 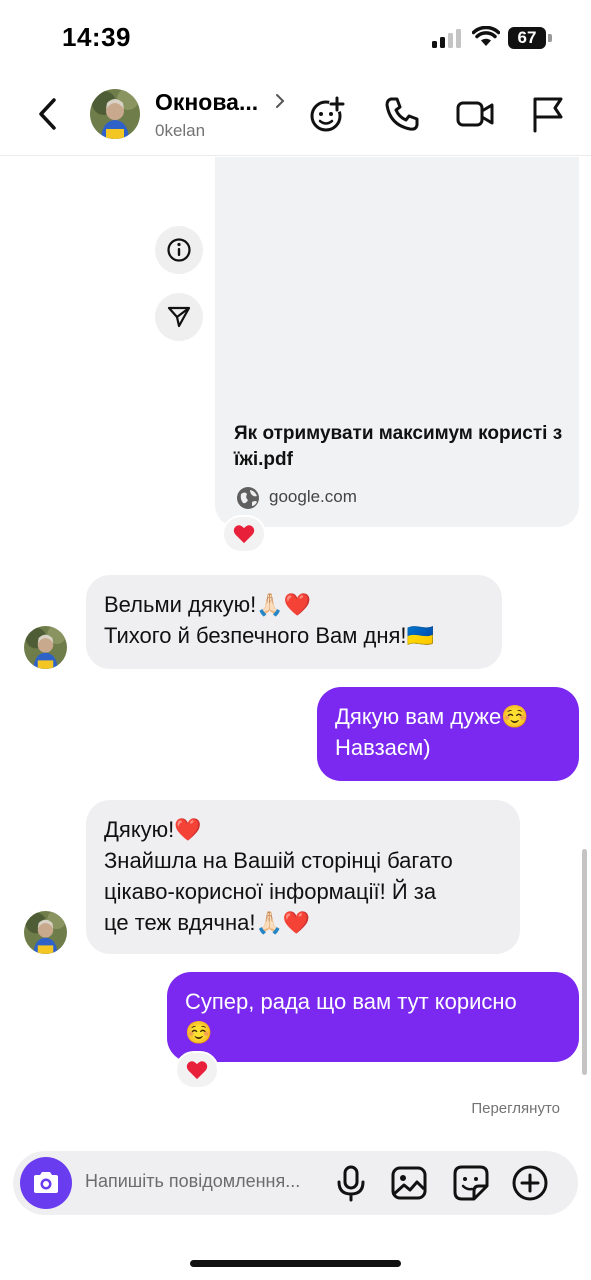 What do you see at coordinates (530, 1183) in the screenshot?
I see `add-icon` at bounding box center [530, 1183].